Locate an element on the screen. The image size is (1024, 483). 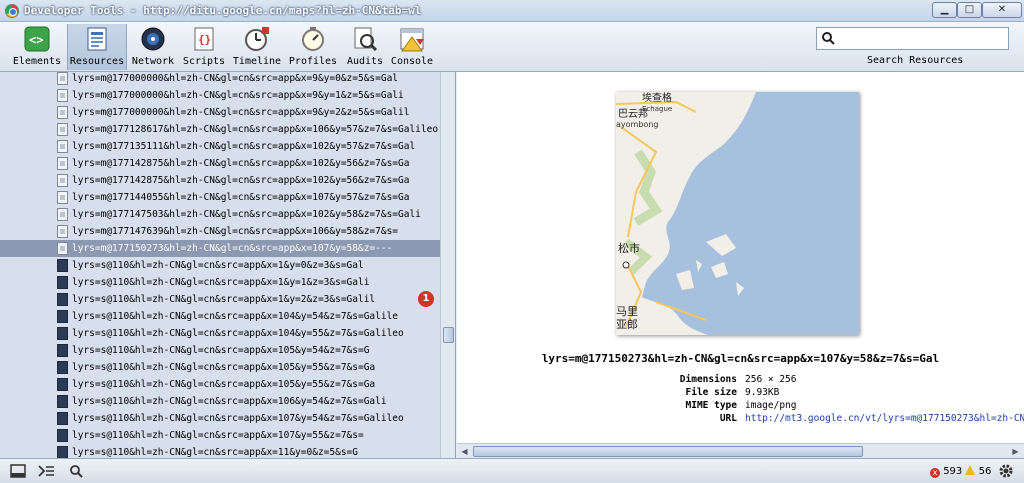
map-label: 亚郎 is located at coordinates (627, 324).